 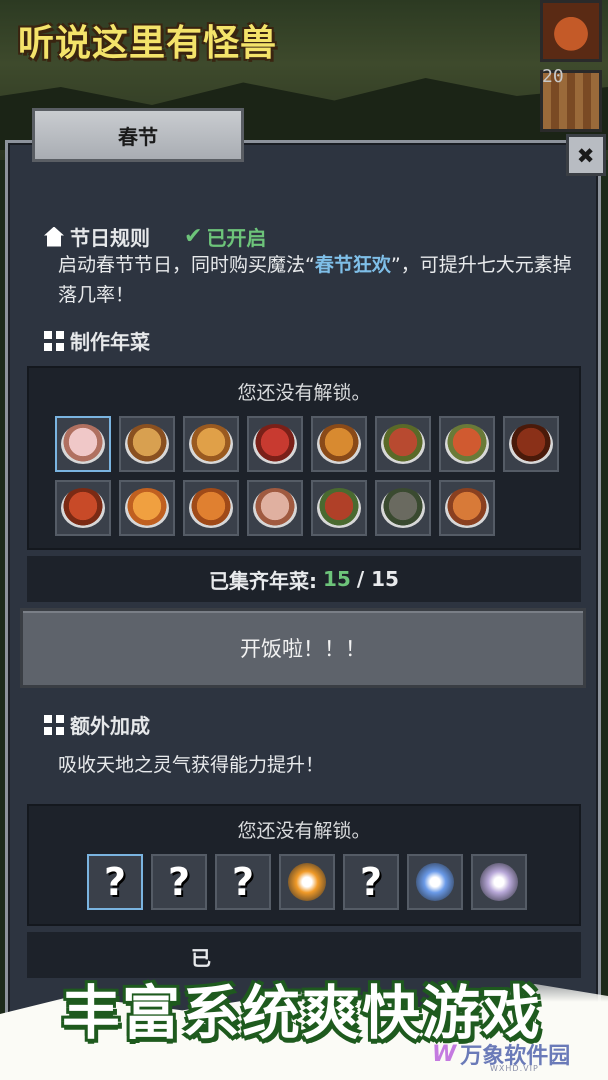 I want to click on extra-bonus-description: 吸收天地之灵气获得能力提升！, so click(x=191, y=765).